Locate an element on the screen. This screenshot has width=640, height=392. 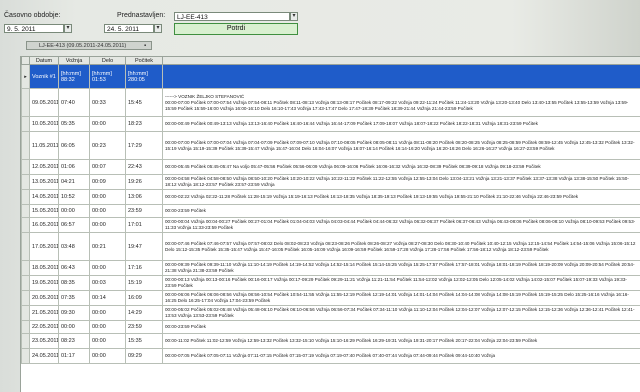
driving-cell: 06:05 is located at coordinates (74, 145).